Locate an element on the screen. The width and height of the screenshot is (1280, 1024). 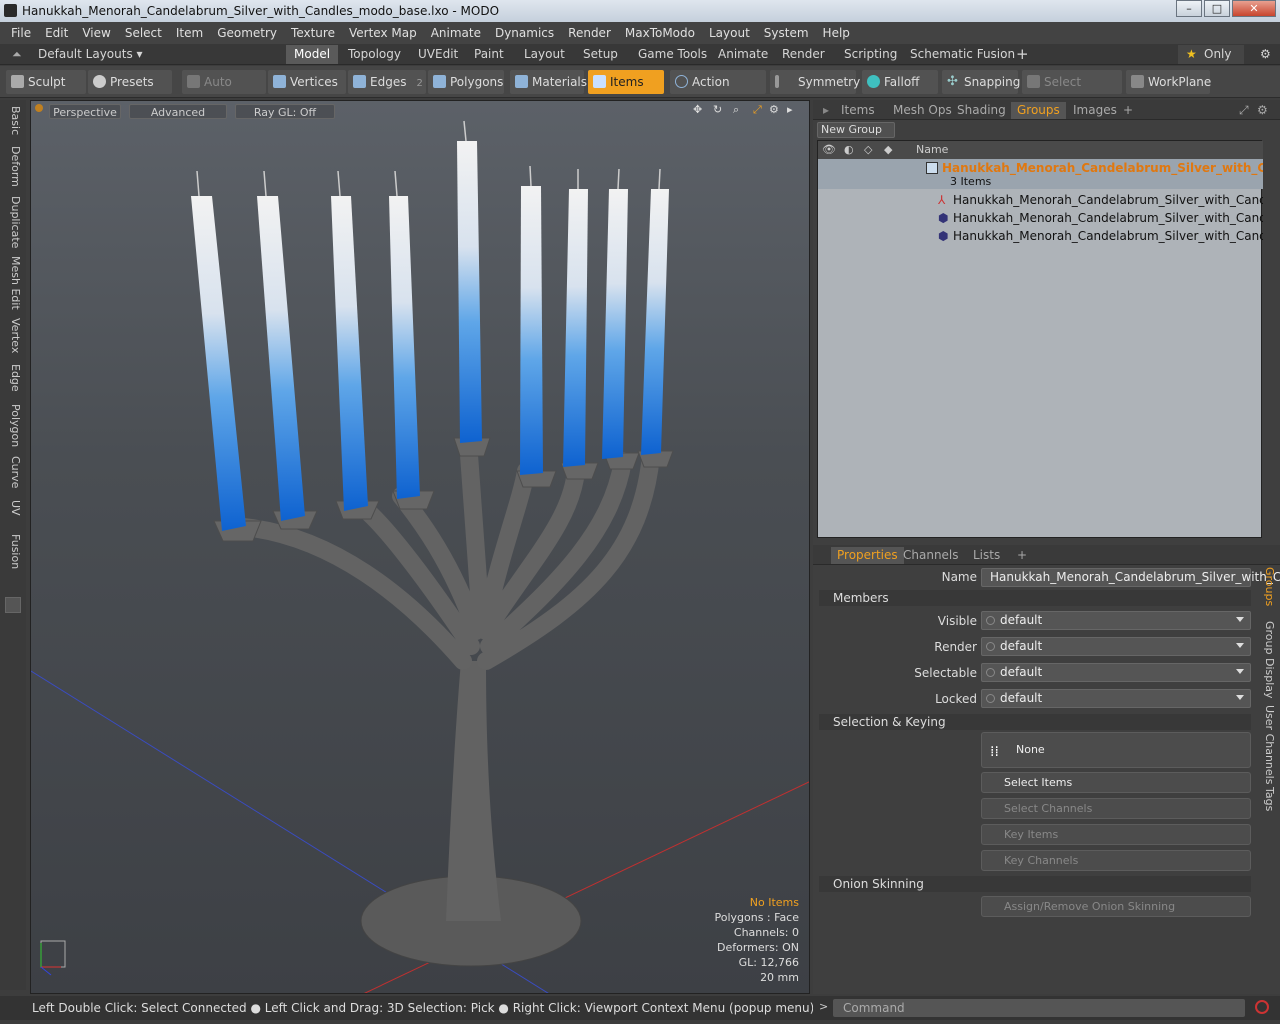
menu-render: Render is located at coordinates (589, 33).